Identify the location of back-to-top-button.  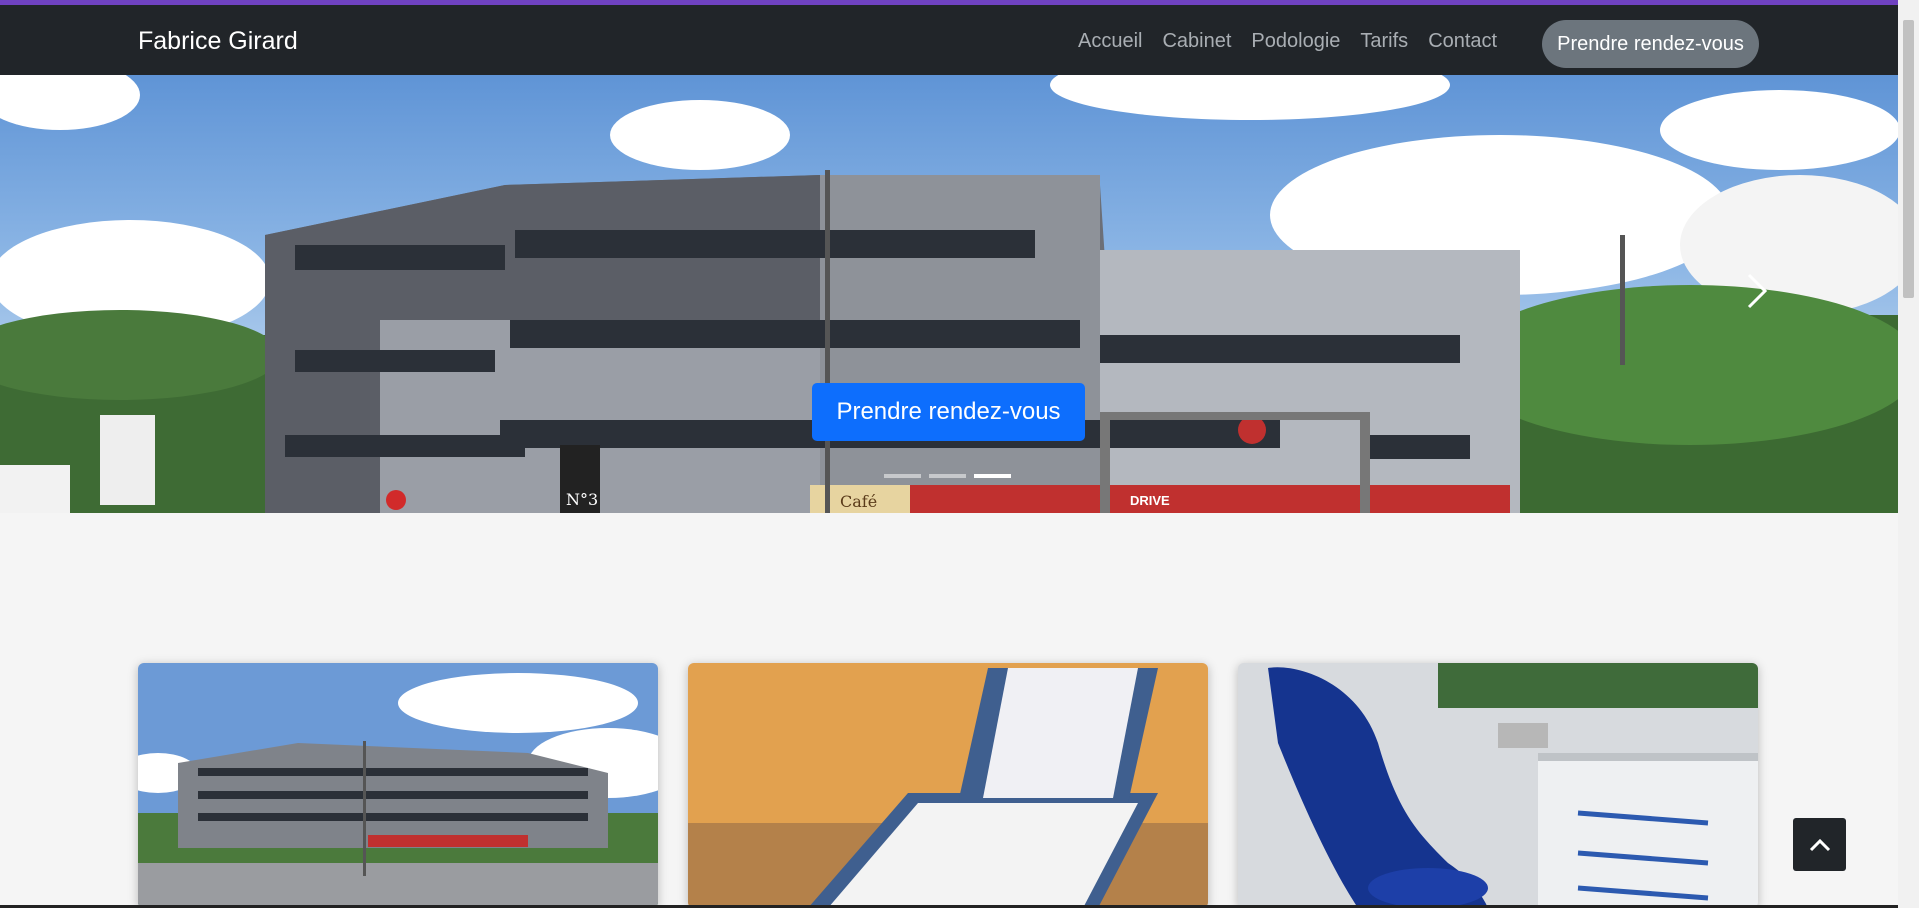
(1819, 844).